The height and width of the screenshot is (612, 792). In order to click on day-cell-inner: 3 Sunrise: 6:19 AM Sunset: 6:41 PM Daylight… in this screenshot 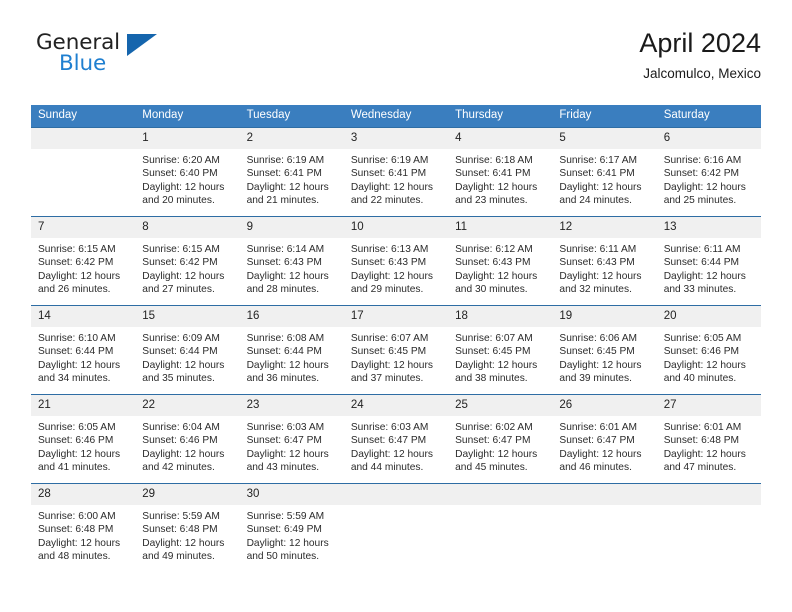, I will do `click(396, 172)`.